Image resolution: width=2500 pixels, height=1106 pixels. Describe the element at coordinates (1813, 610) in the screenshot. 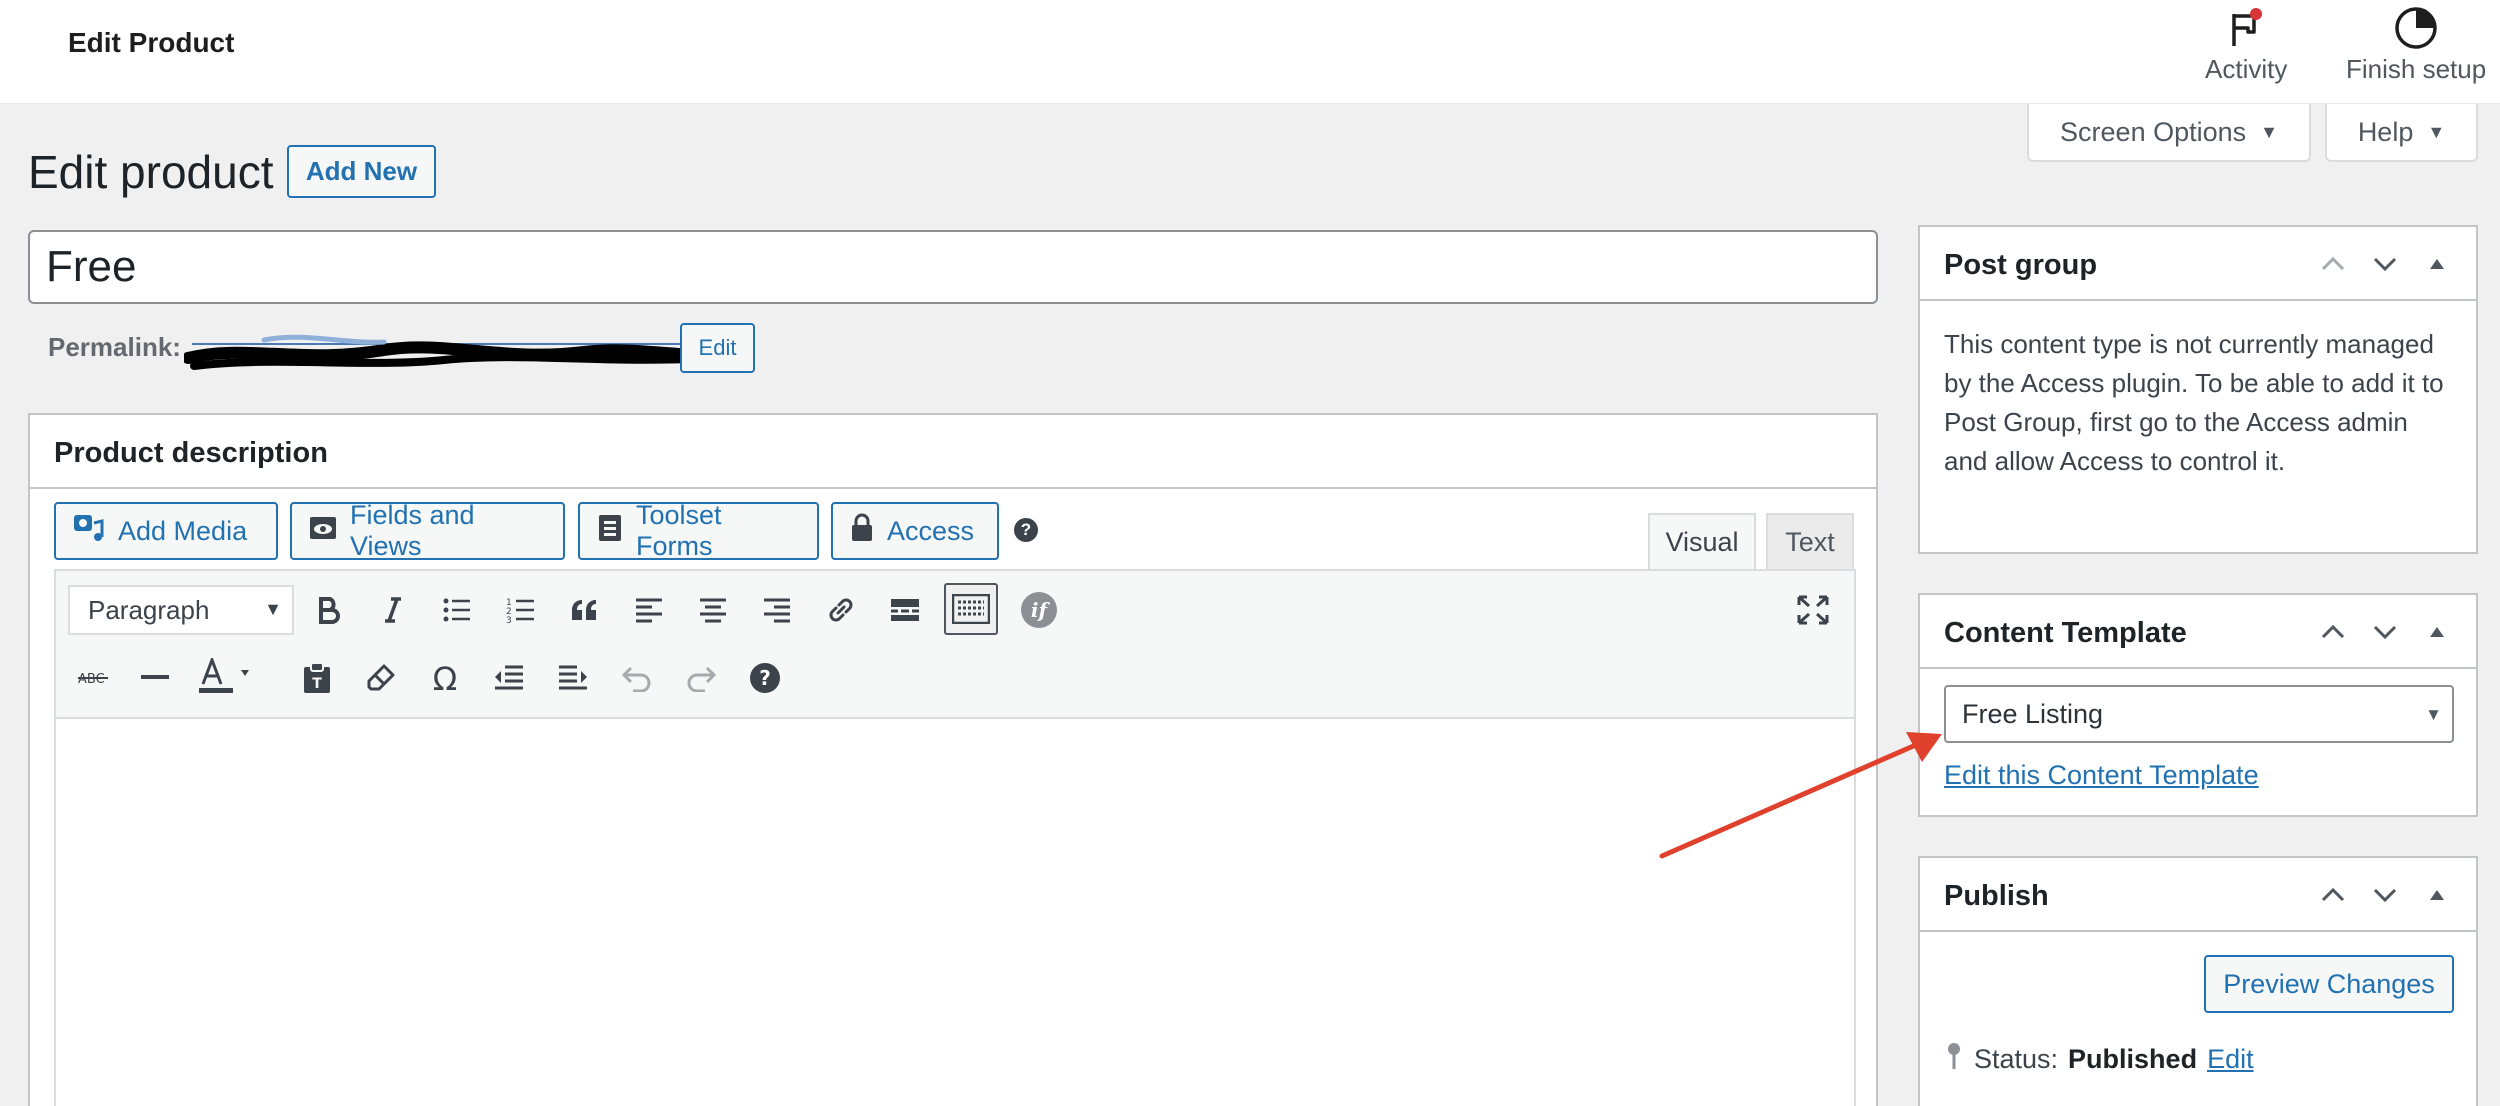

I see `fullscreen-icon` at that location.